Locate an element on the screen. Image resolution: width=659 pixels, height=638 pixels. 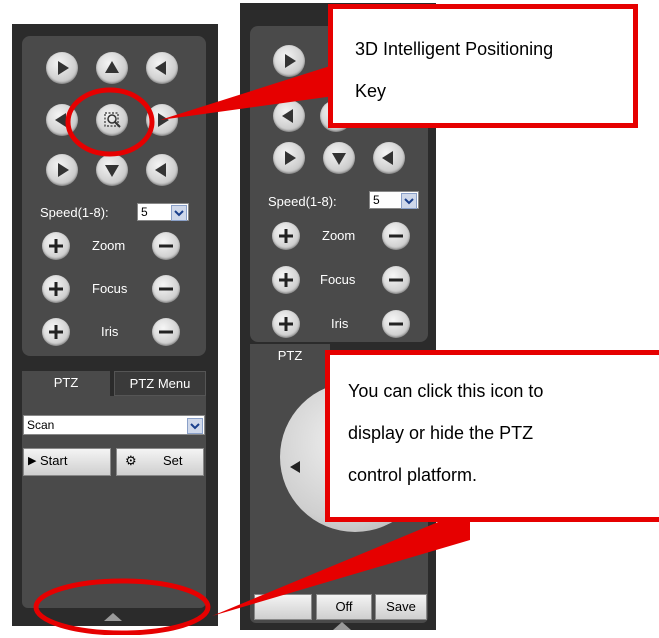
bottom-callout-pointer is located at coordinates (341, 563).